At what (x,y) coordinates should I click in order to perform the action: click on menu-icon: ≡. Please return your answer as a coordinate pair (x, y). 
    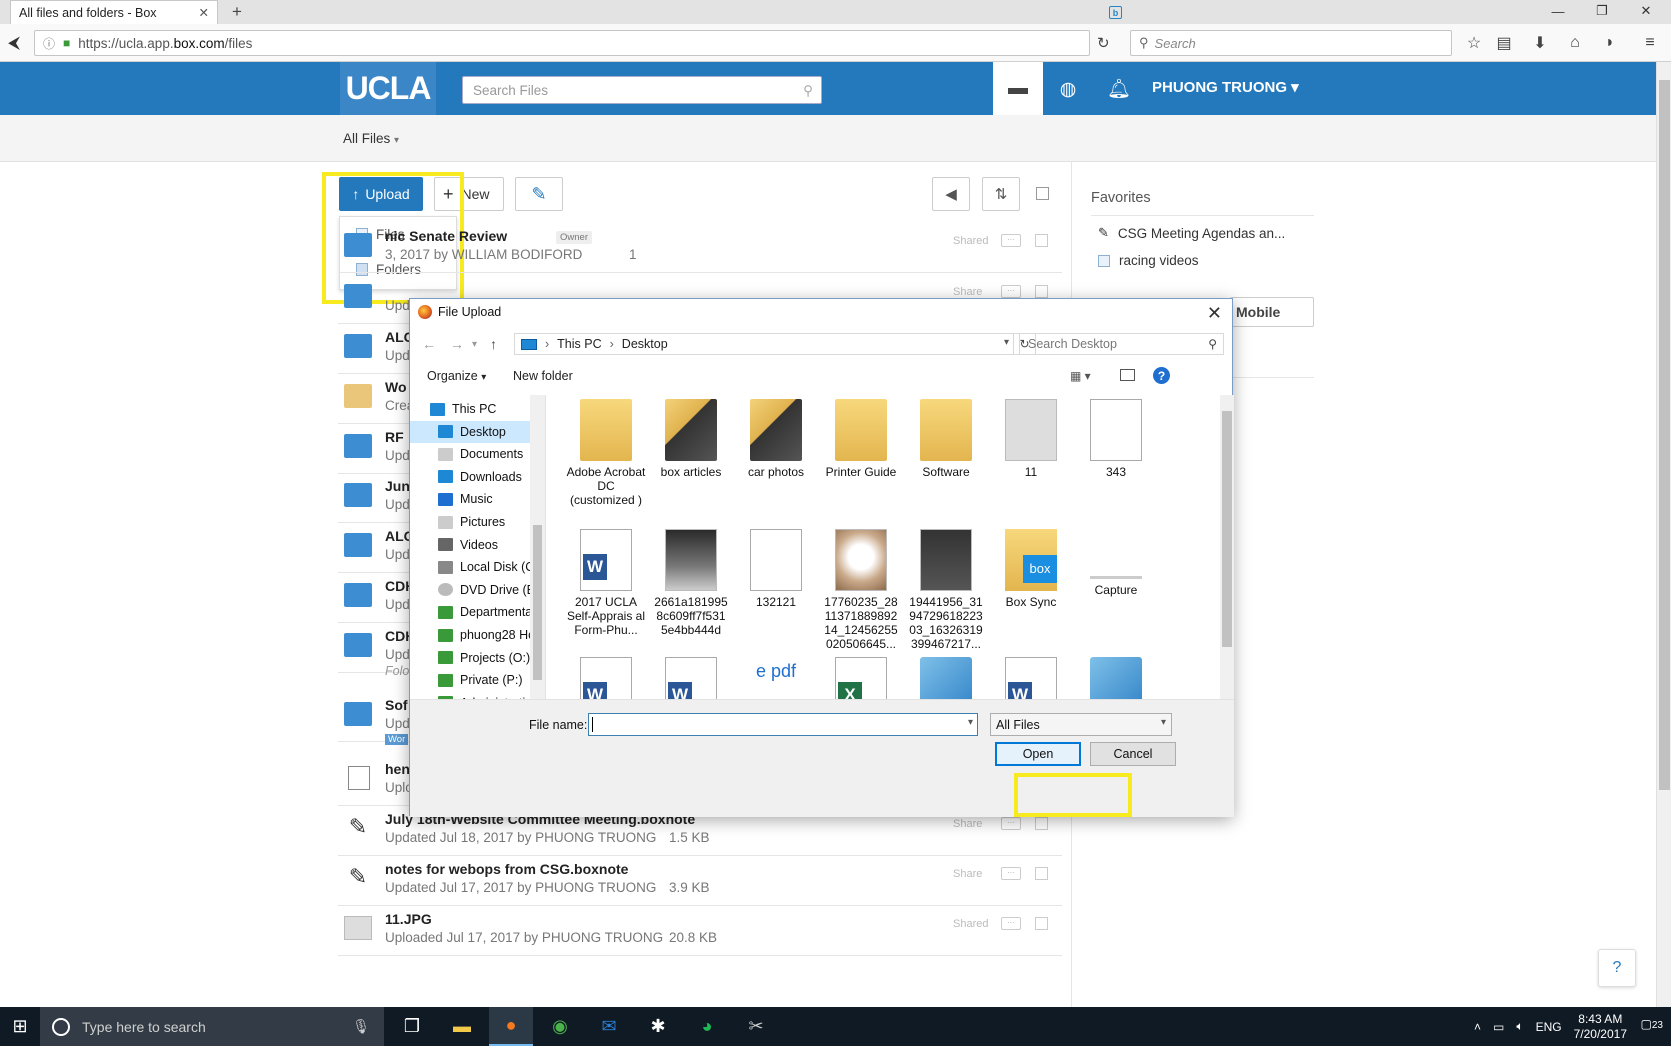
    Looking at the image, I should click on (1650, 43).